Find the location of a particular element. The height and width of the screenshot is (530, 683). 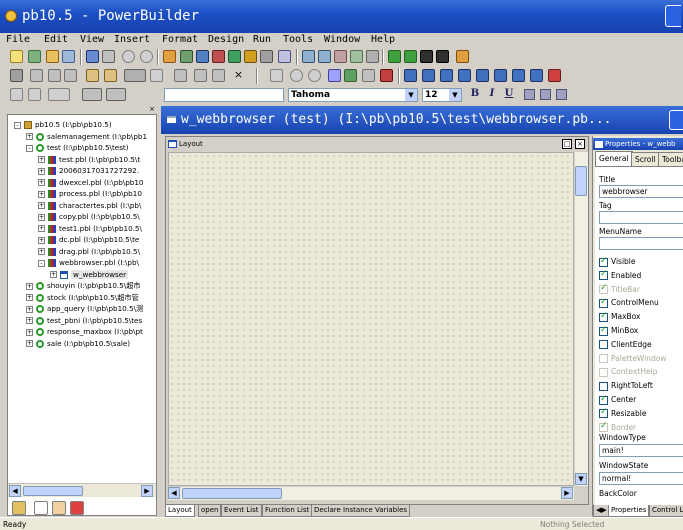

debug-select-icon is located at coordinates (442, 56).